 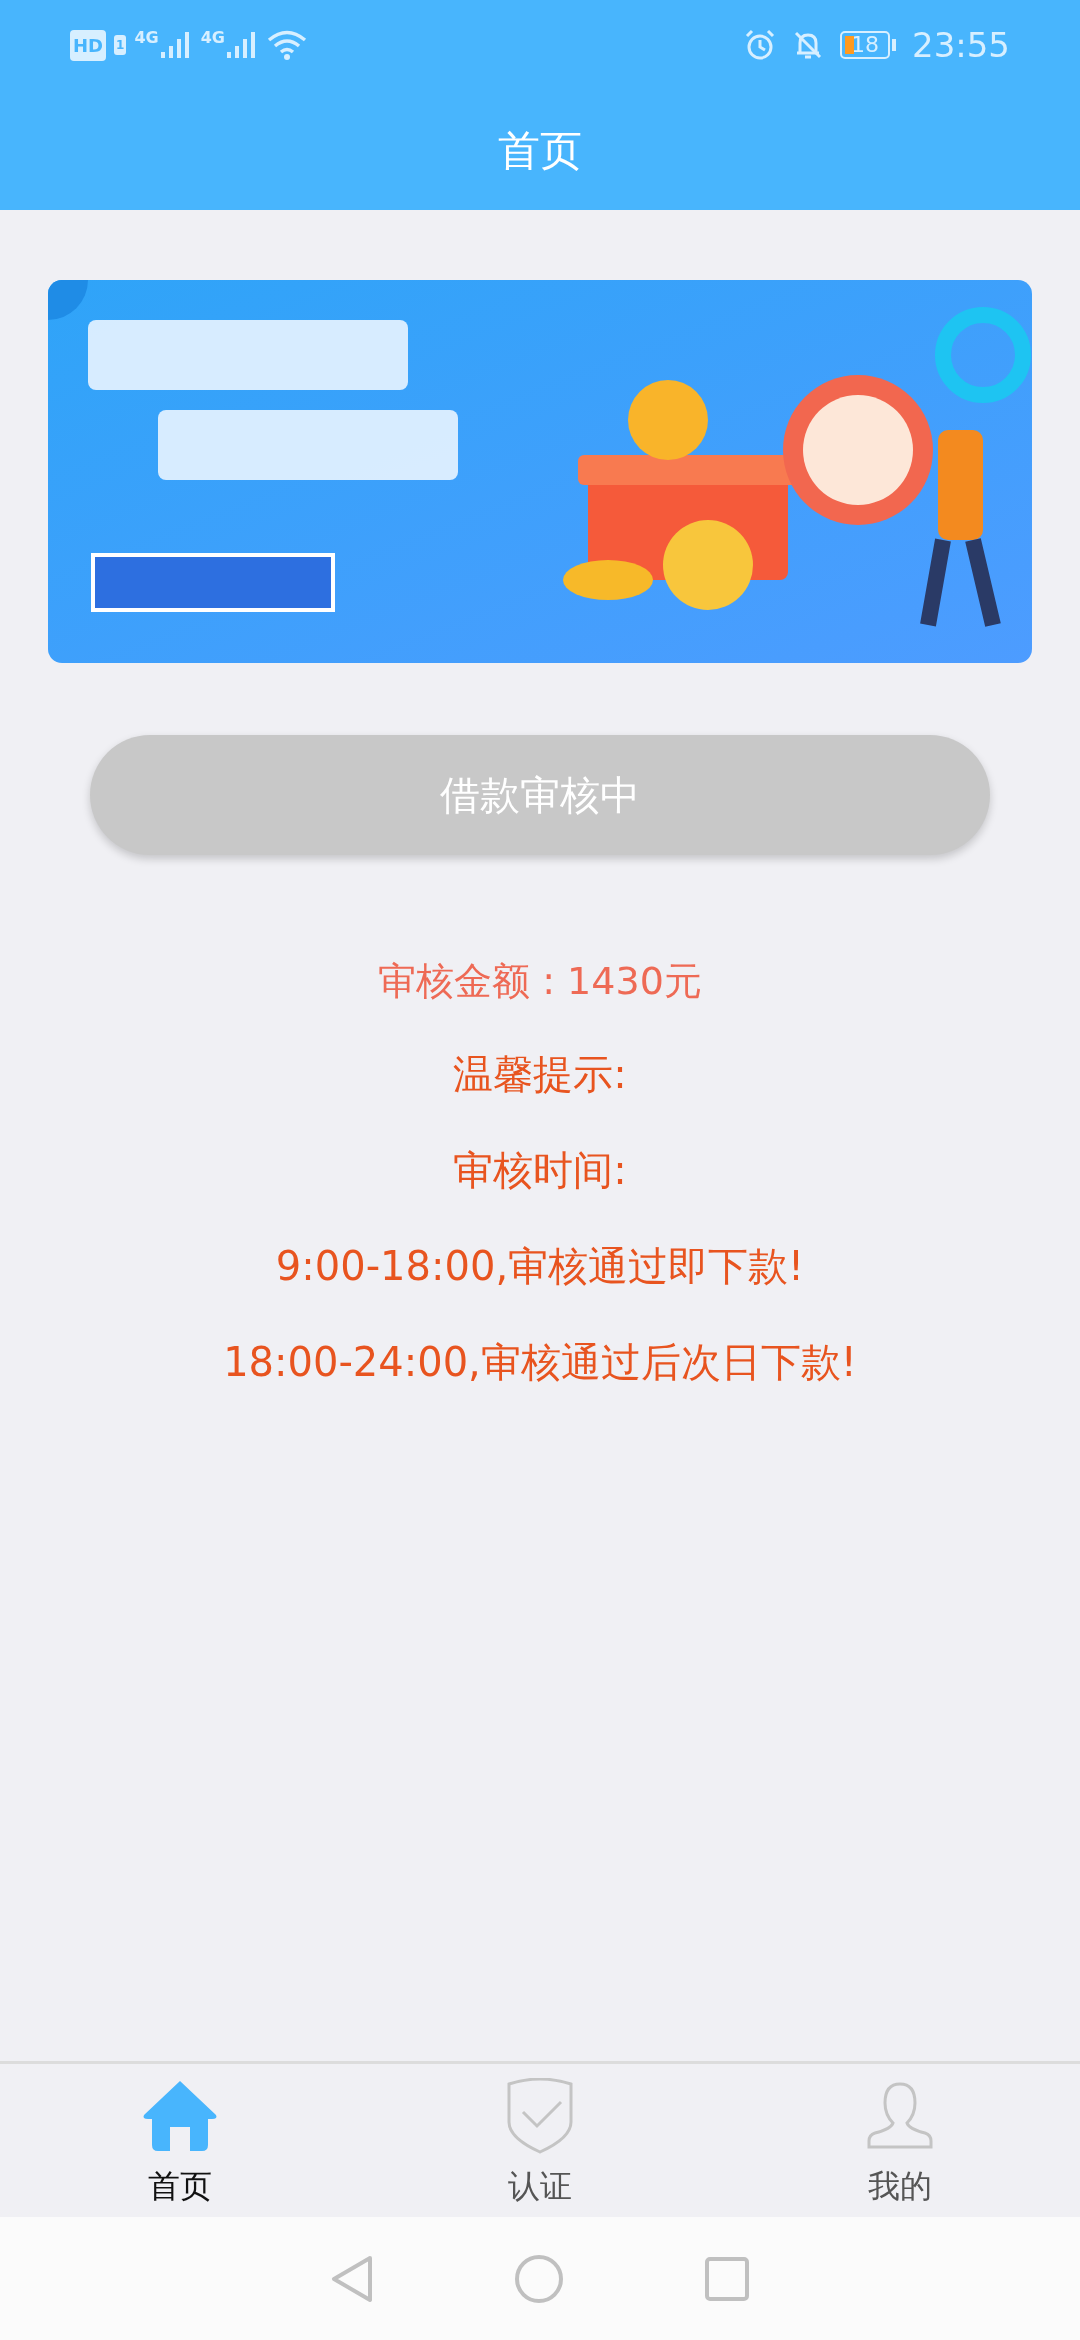 I want to click on home-circle-icon, so click(x=539, y=2278).